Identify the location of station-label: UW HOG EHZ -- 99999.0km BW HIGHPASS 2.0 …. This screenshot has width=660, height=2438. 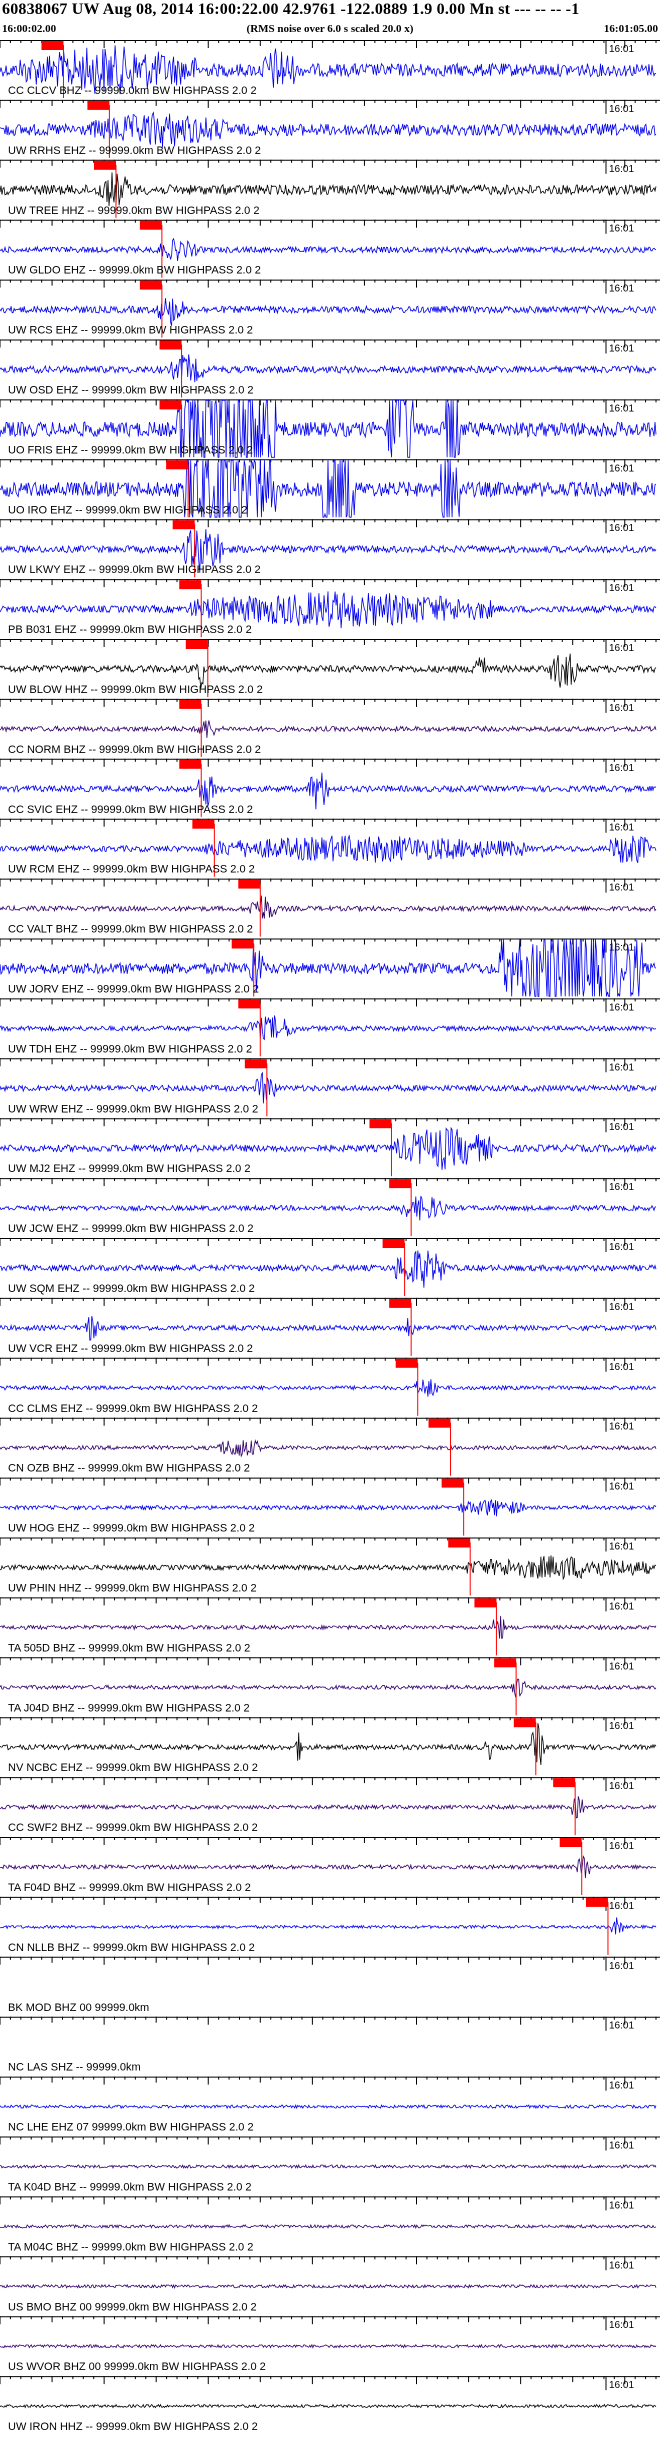
(131, 1529).